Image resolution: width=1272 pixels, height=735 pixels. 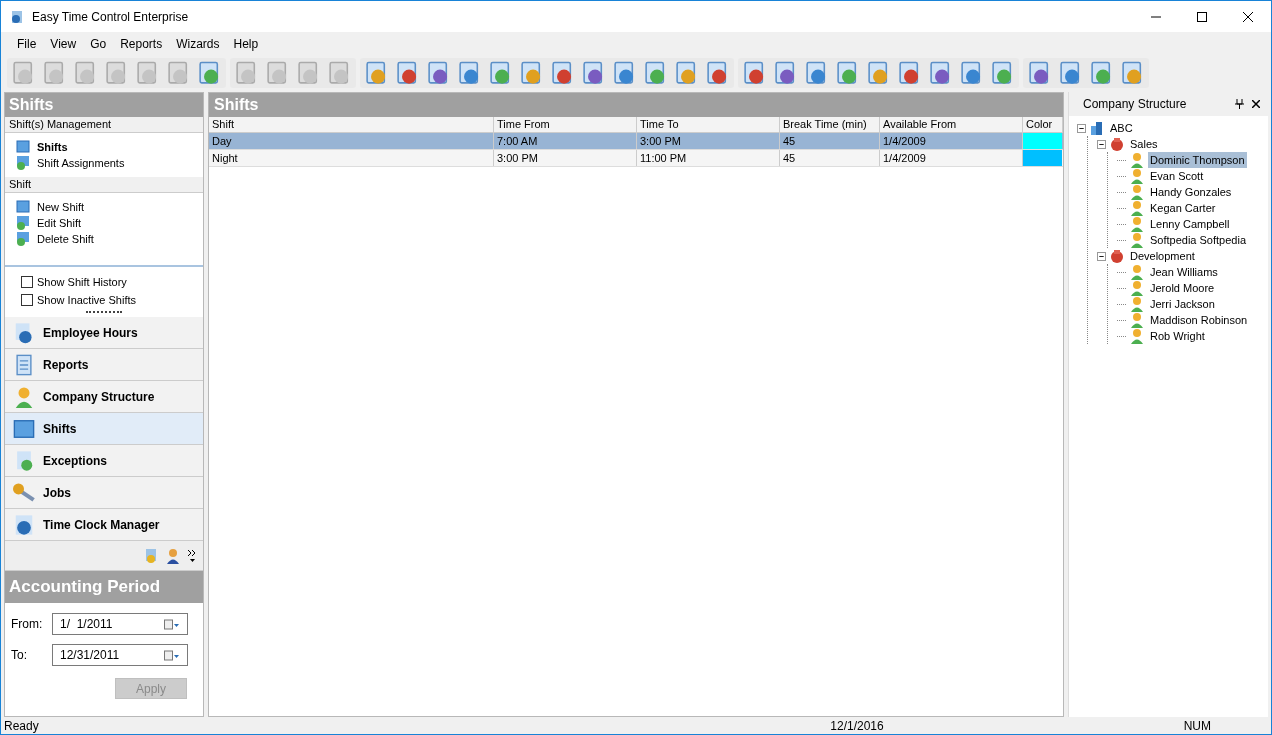 I want to click on nav-button: Jobs, so click(x=104, y=493).